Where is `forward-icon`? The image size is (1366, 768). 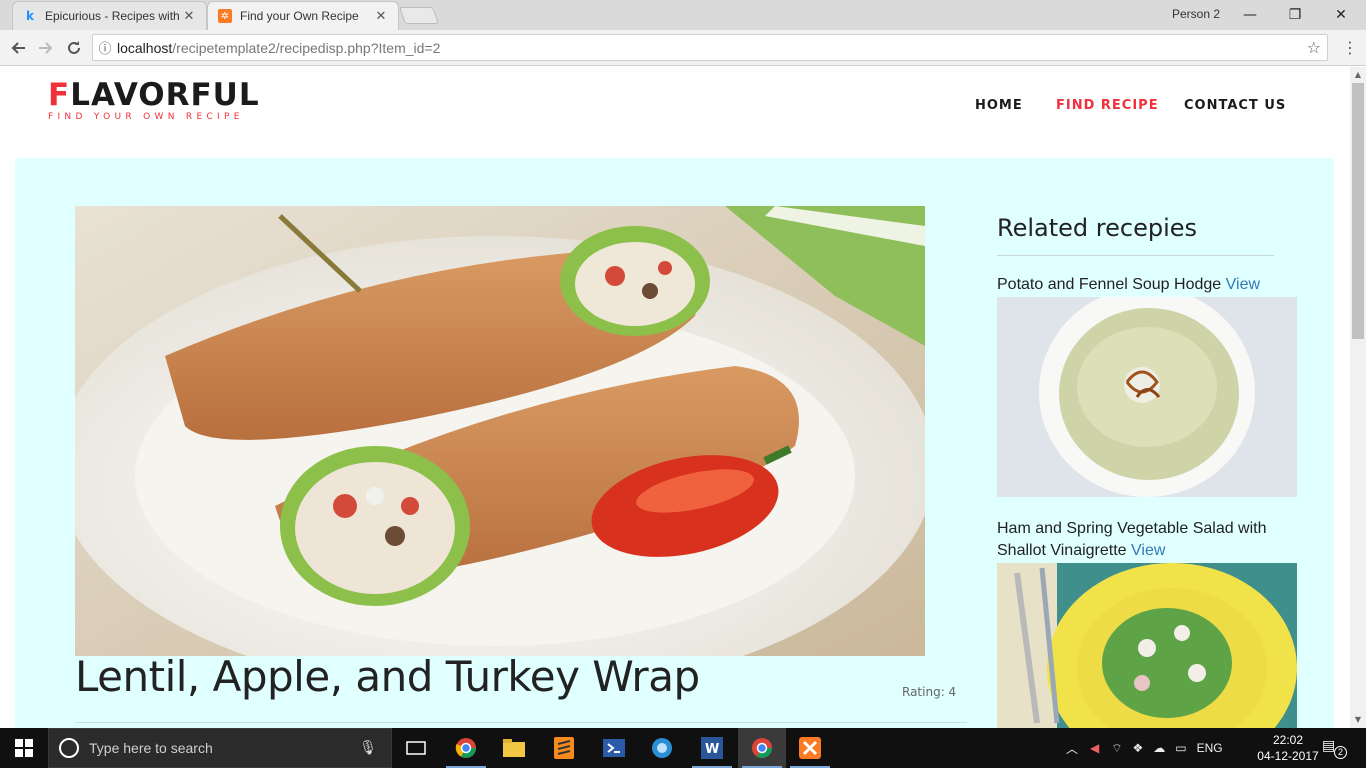
forward-icon is located at coordinates (46, 48).